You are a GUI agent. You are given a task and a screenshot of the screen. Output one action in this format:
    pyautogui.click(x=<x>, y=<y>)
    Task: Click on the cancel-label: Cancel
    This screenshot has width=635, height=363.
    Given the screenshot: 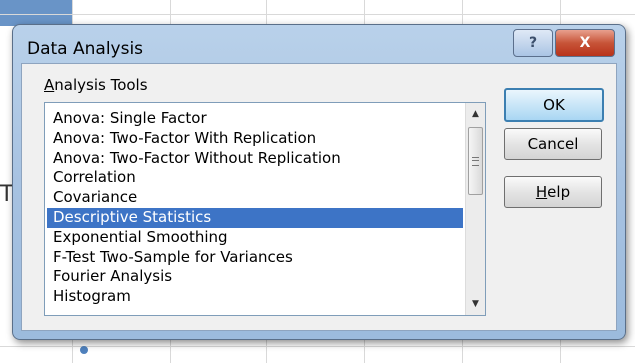 What is the action you would take?
    pyautogui.click(x=553, y=144)
    